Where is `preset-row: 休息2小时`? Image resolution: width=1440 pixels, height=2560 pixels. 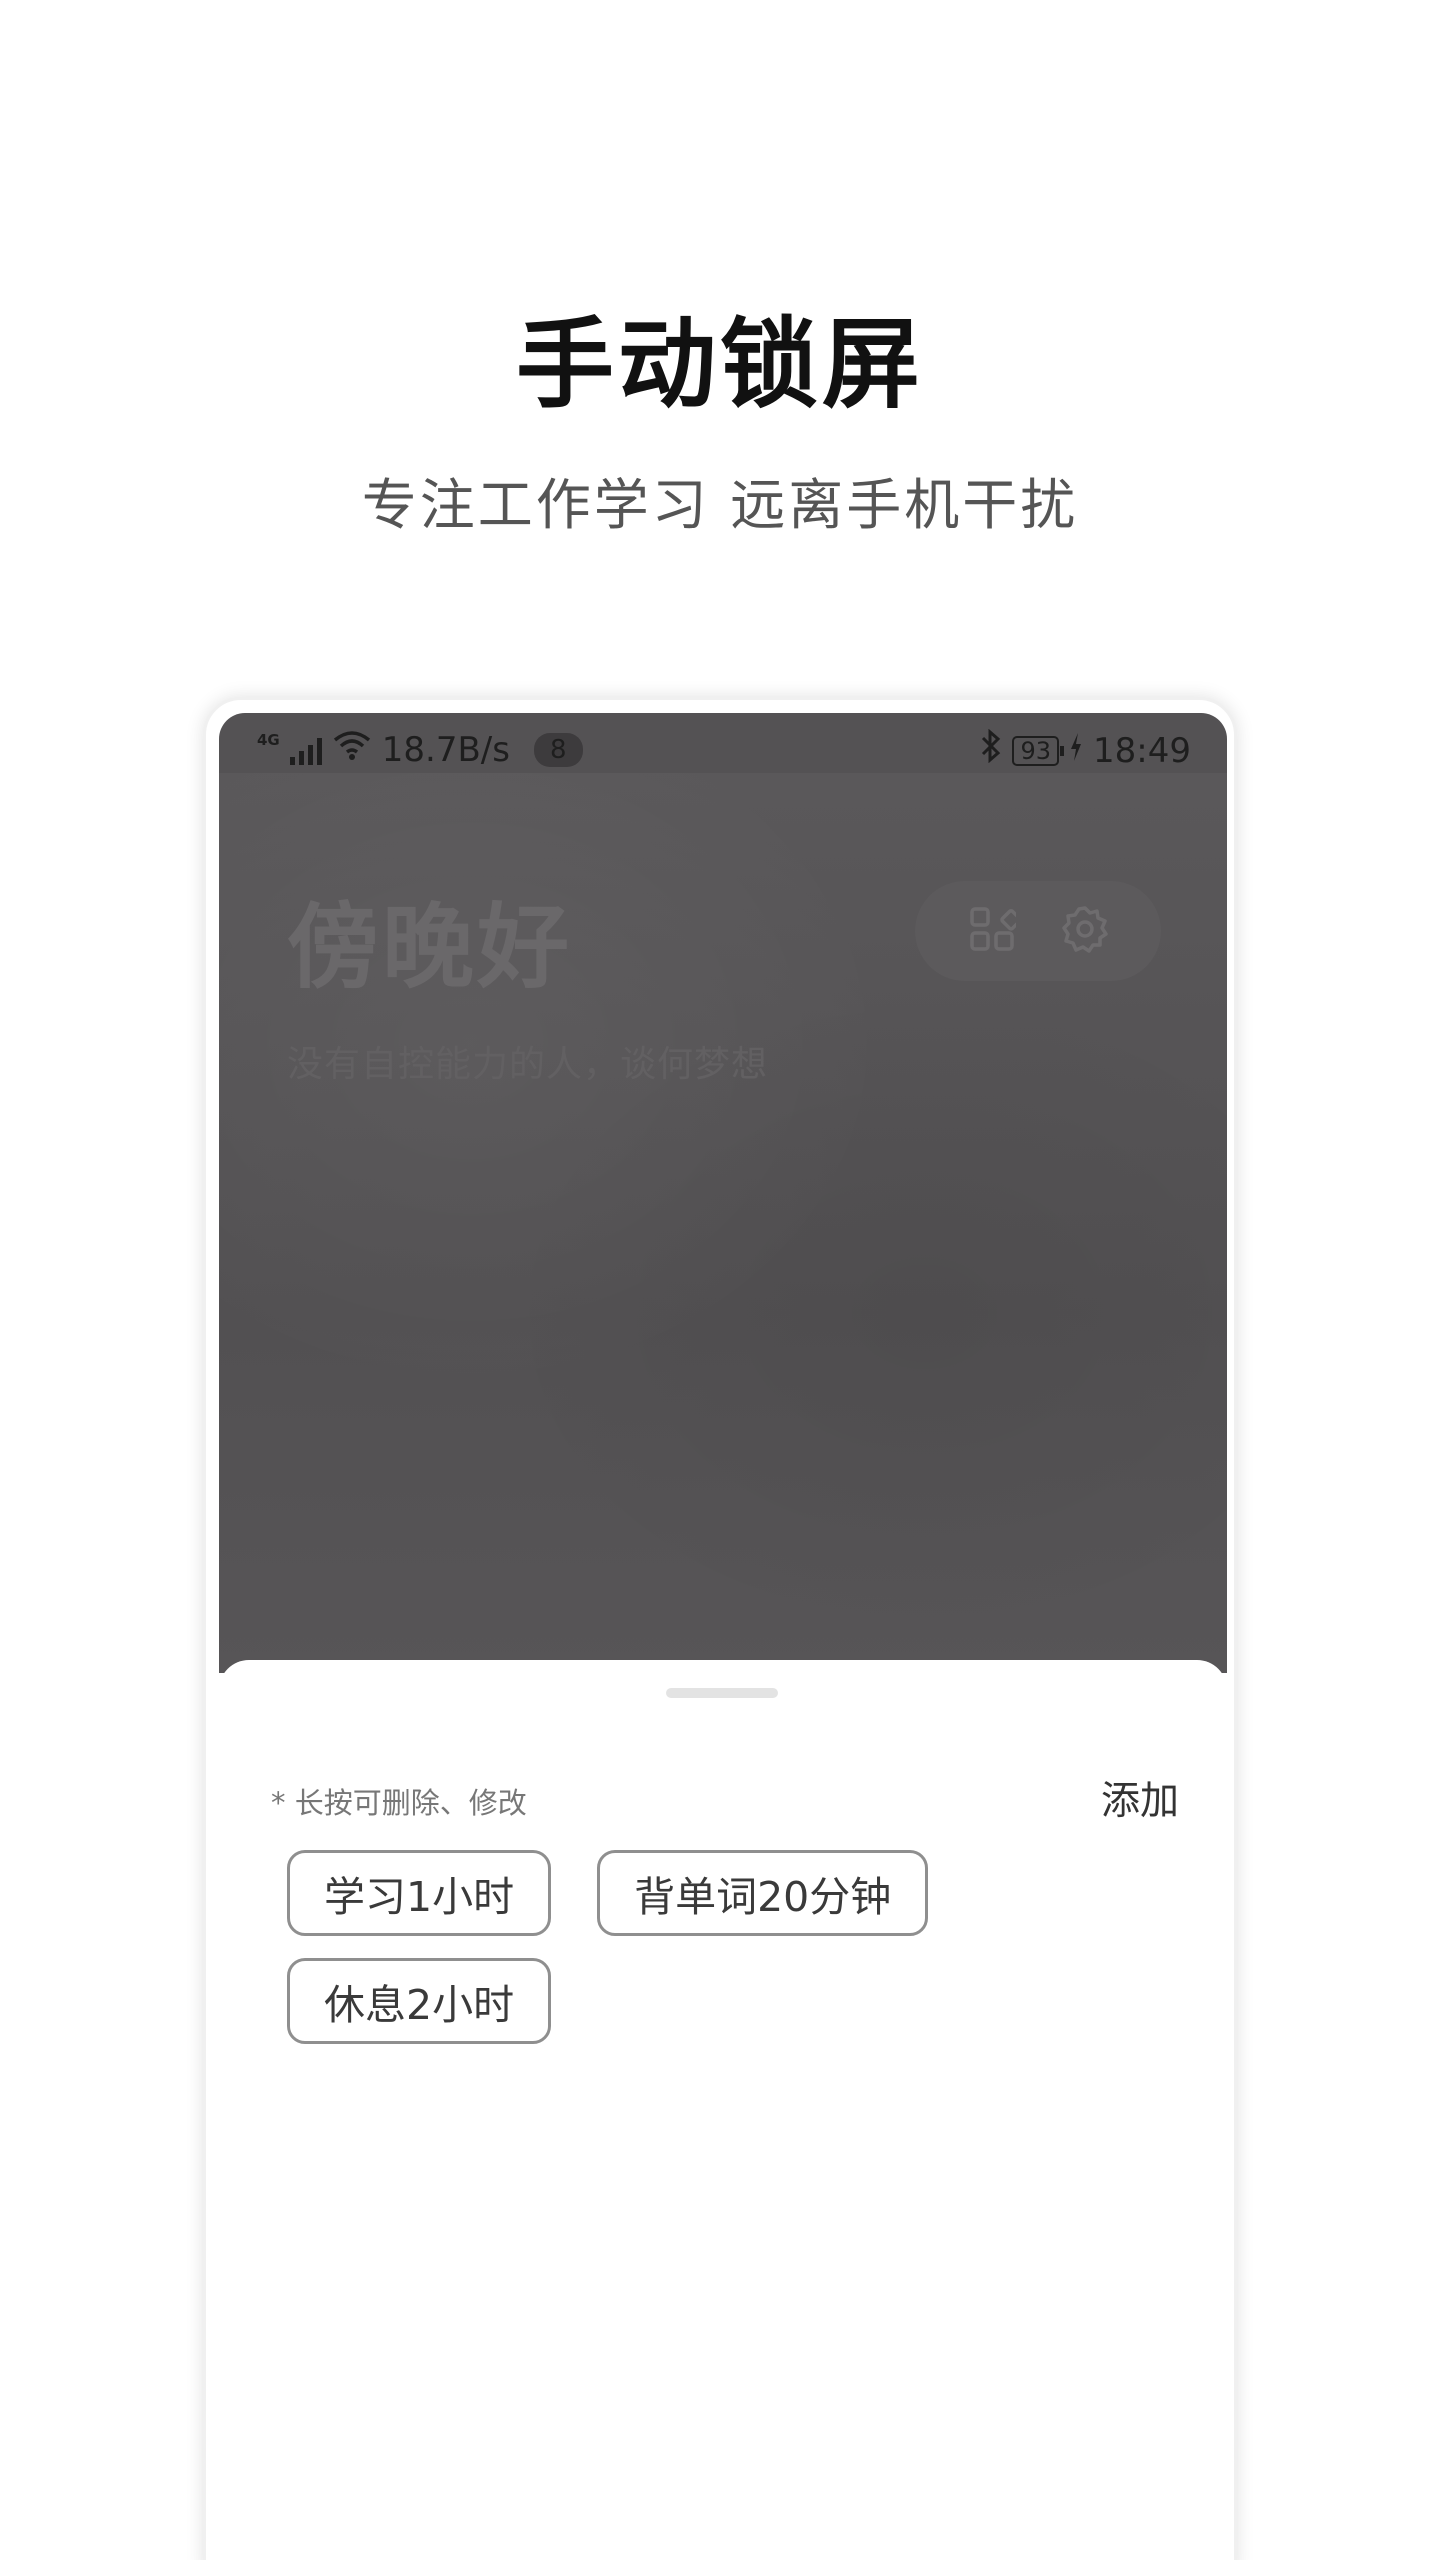 preset-row: 休息2小时 is located at coordinates (419, 2001).